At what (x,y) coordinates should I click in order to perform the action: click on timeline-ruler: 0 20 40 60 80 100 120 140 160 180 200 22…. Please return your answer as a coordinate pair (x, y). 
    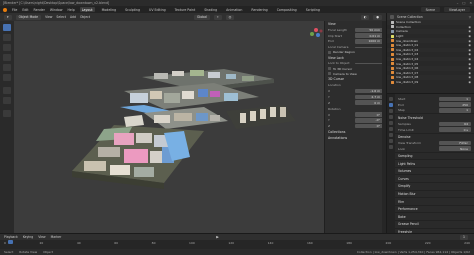
    Looking at the image, I should click on (237, 245).